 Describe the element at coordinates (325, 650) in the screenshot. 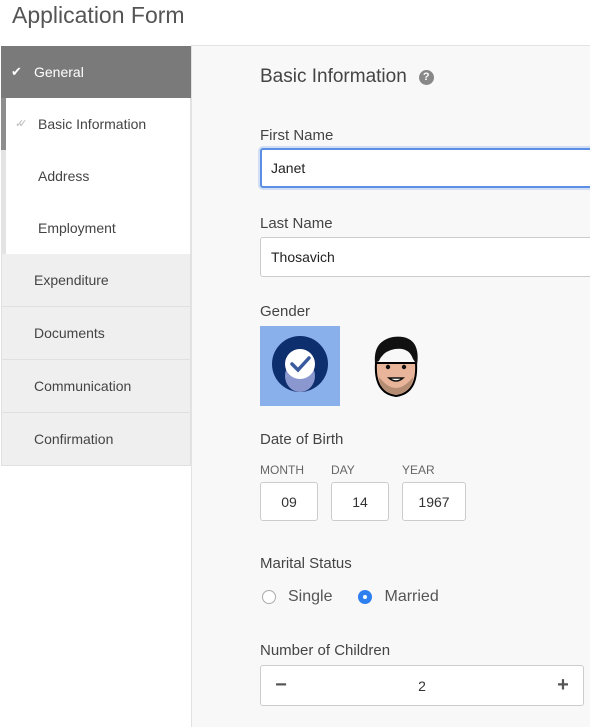

I see `children-label: Number of Children` at that location.